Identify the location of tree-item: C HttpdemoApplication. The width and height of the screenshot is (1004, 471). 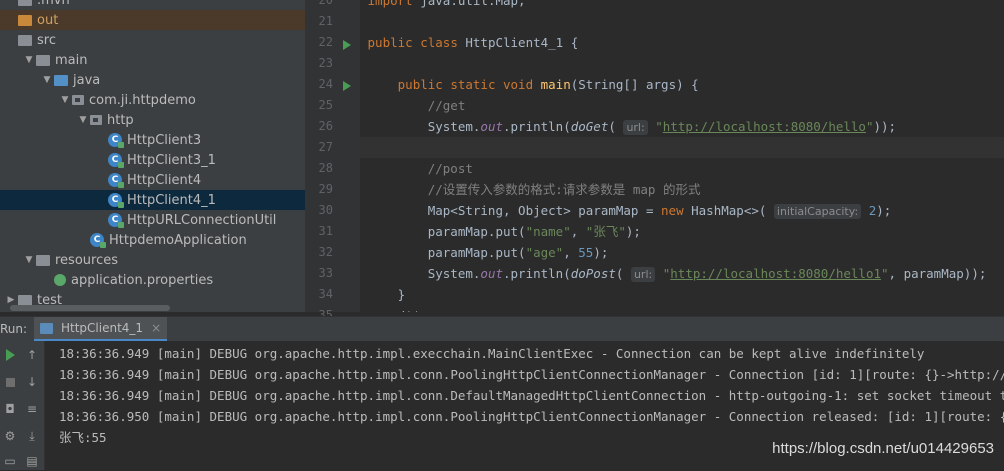
(152, 240).